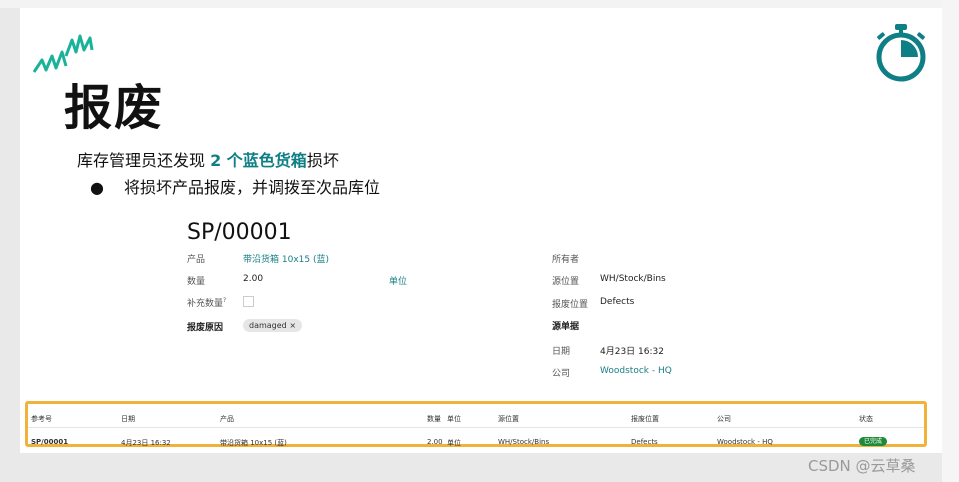  I want to click on col-header-date: 日期, so click(128, 419).